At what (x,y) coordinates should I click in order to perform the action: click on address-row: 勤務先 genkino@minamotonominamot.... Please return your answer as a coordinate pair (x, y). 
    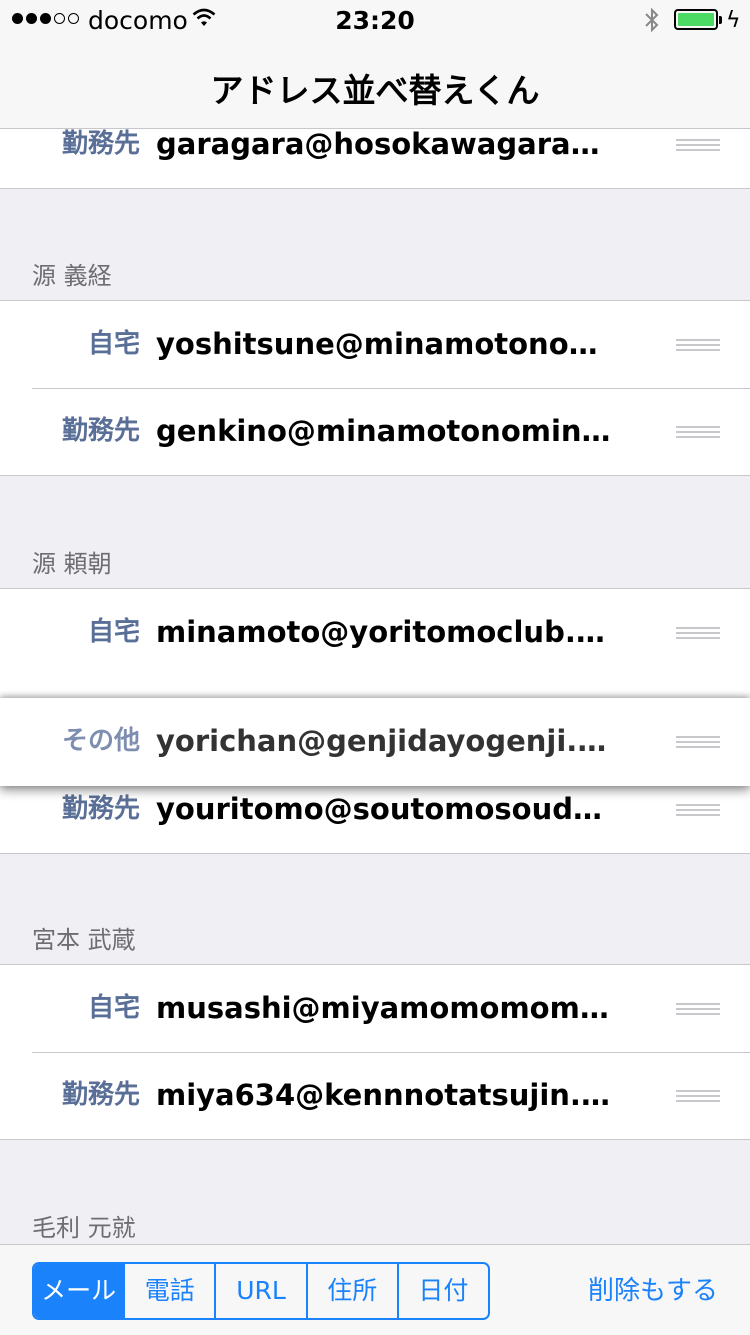
    Looking at the image, I should click on (375, 431).